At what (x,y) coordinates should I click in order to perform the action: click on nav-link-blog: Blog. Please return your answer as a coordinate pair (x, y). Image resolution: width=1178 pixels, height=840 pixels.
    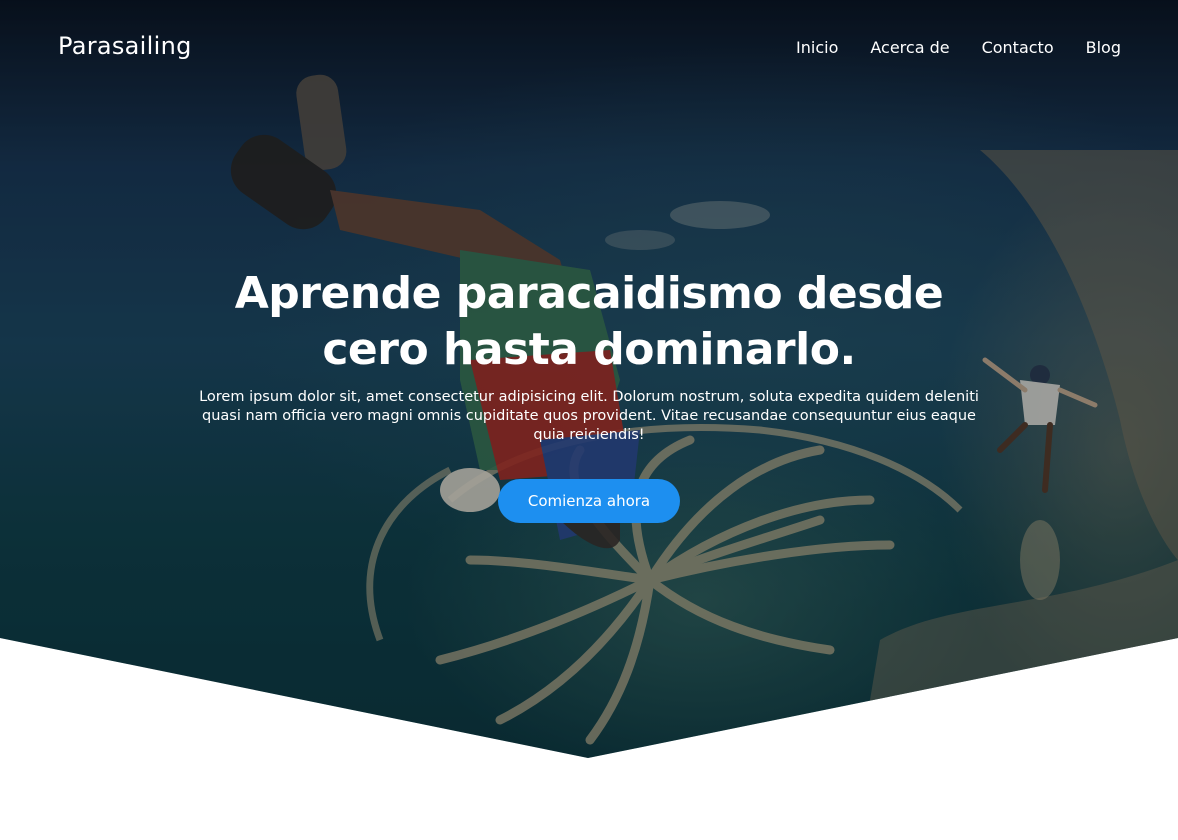
    Looking at the image, I should click on (1103, 47).